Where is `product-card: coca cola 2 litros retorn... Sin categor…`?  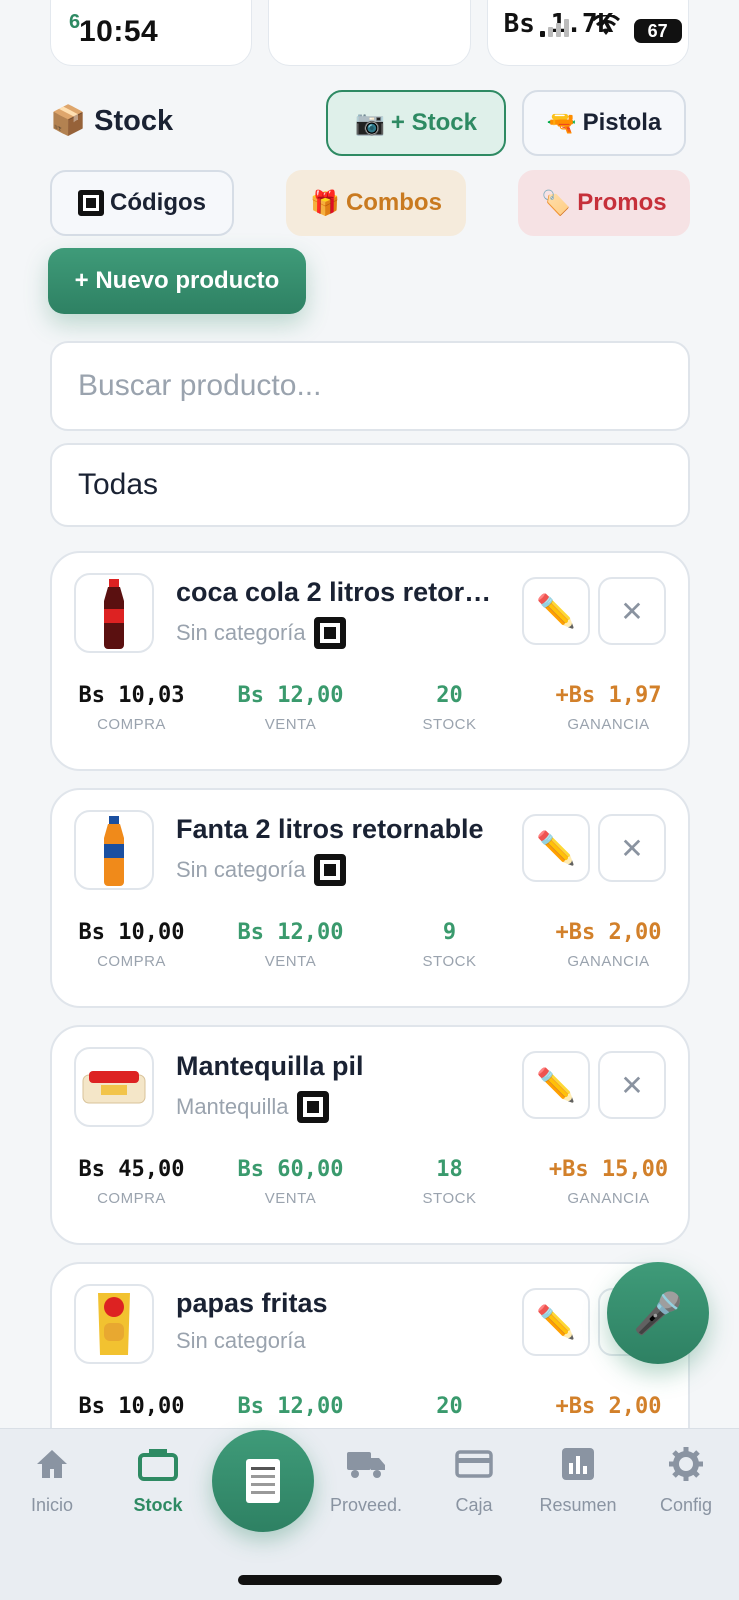 product-card: coca cola 2 litros retorn... Sin categor… is located at coordinates (370, 661).